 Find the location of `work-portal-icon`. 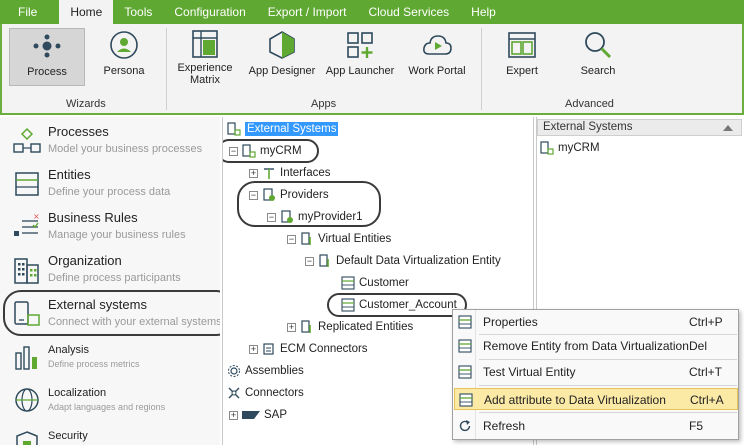

work-portal-icon is located at coordinates (437, 45).